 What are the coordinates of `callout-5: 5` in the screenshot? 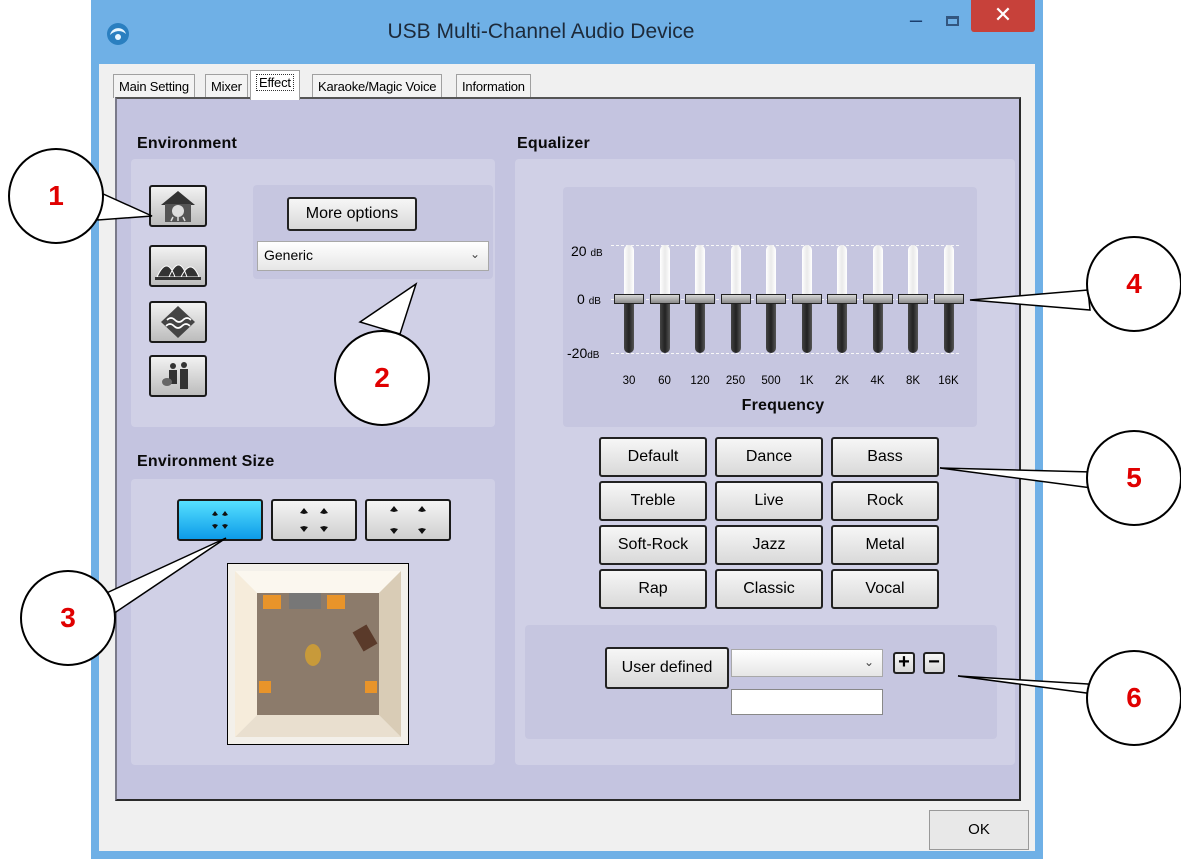 It's located at (1133, 478).